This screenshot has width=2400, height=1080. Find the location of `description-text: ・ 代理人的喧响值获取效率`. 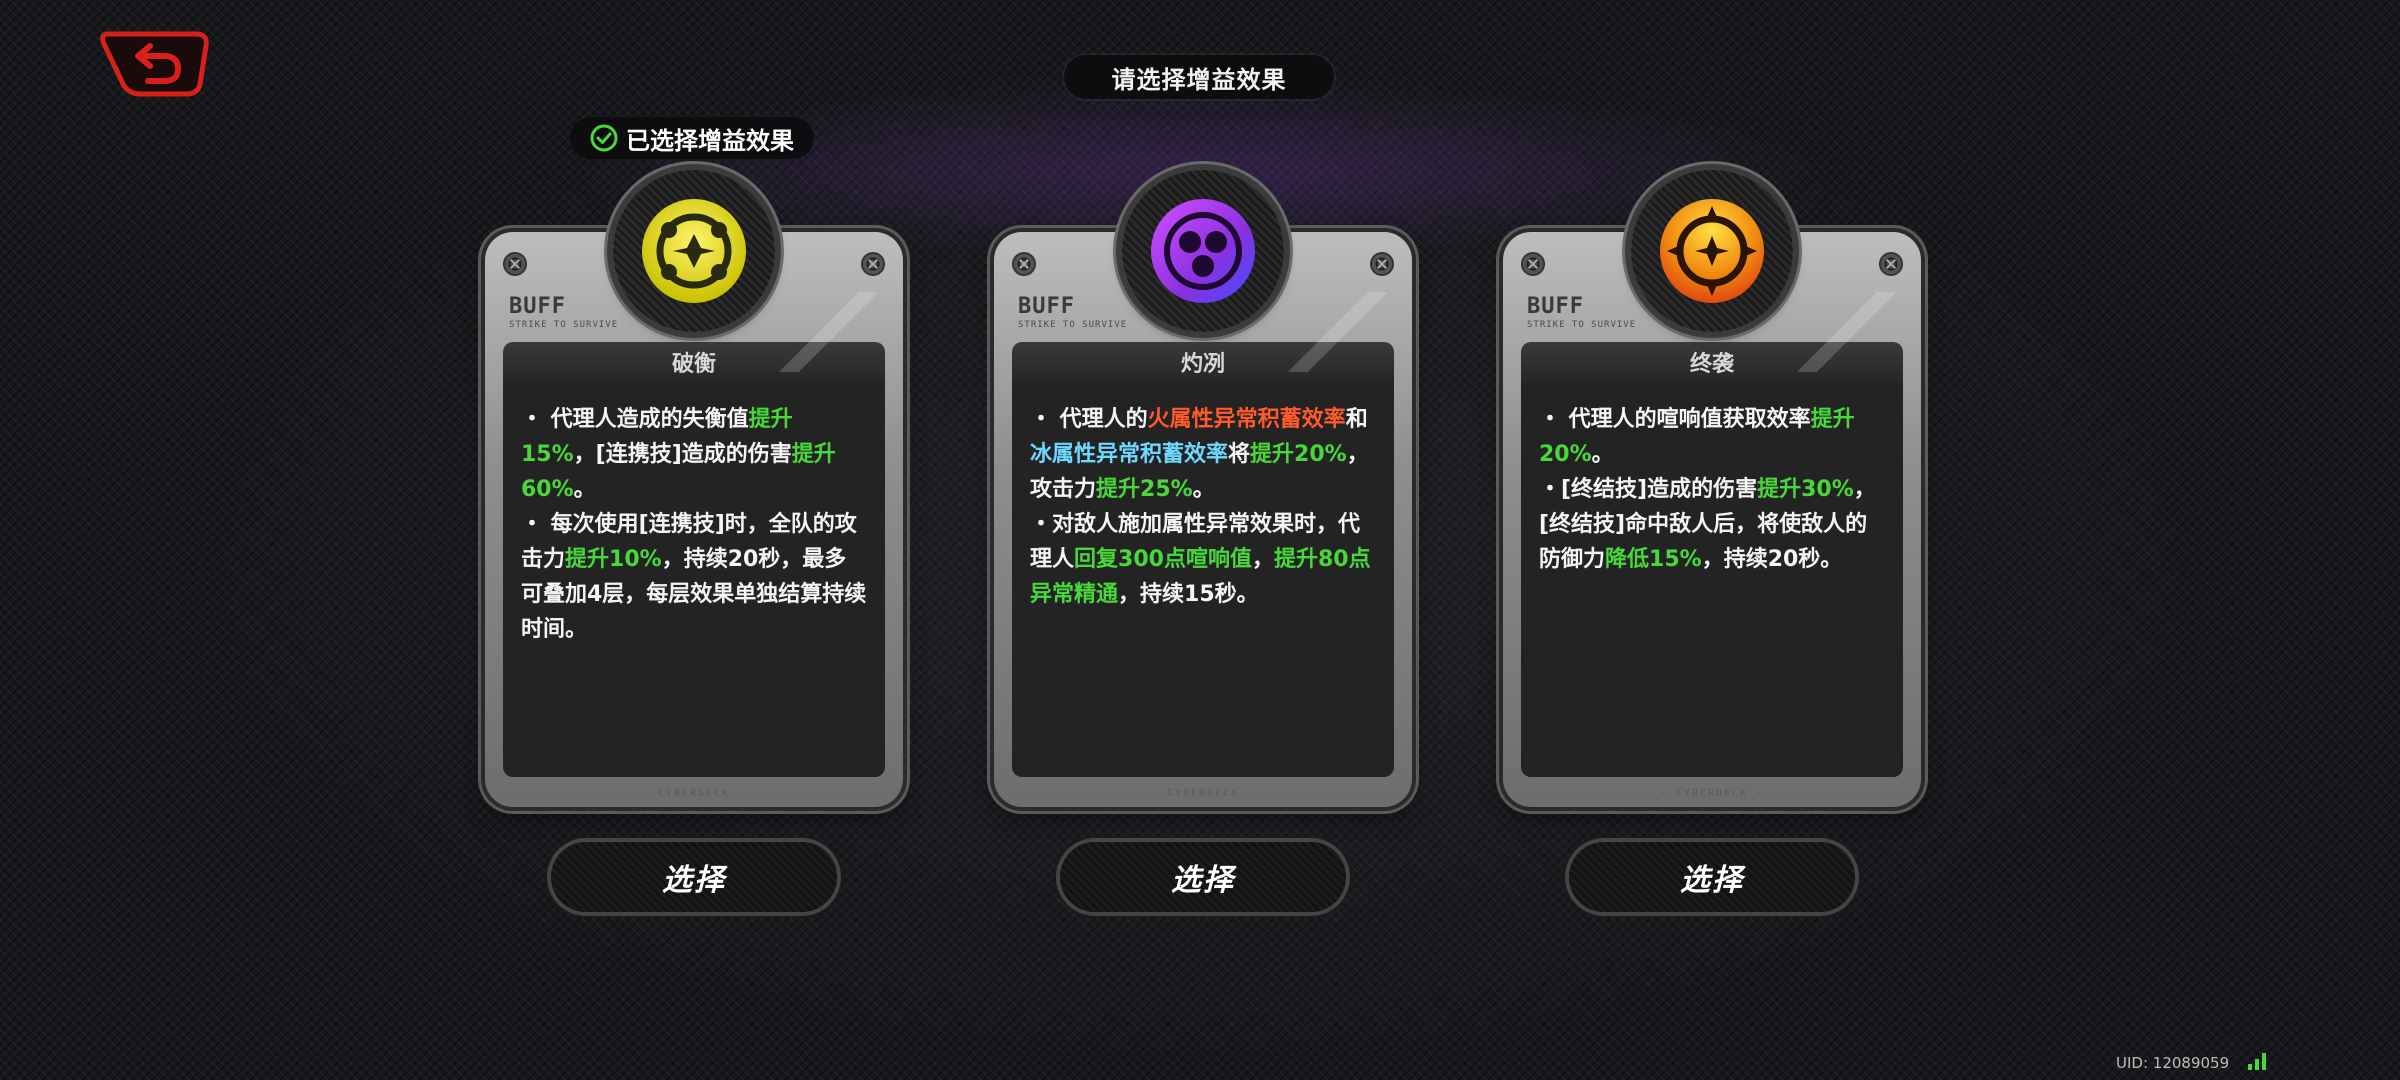

description-text: ・ 代理人的喧响值获取效率 is located at coordinates (1675, 419).